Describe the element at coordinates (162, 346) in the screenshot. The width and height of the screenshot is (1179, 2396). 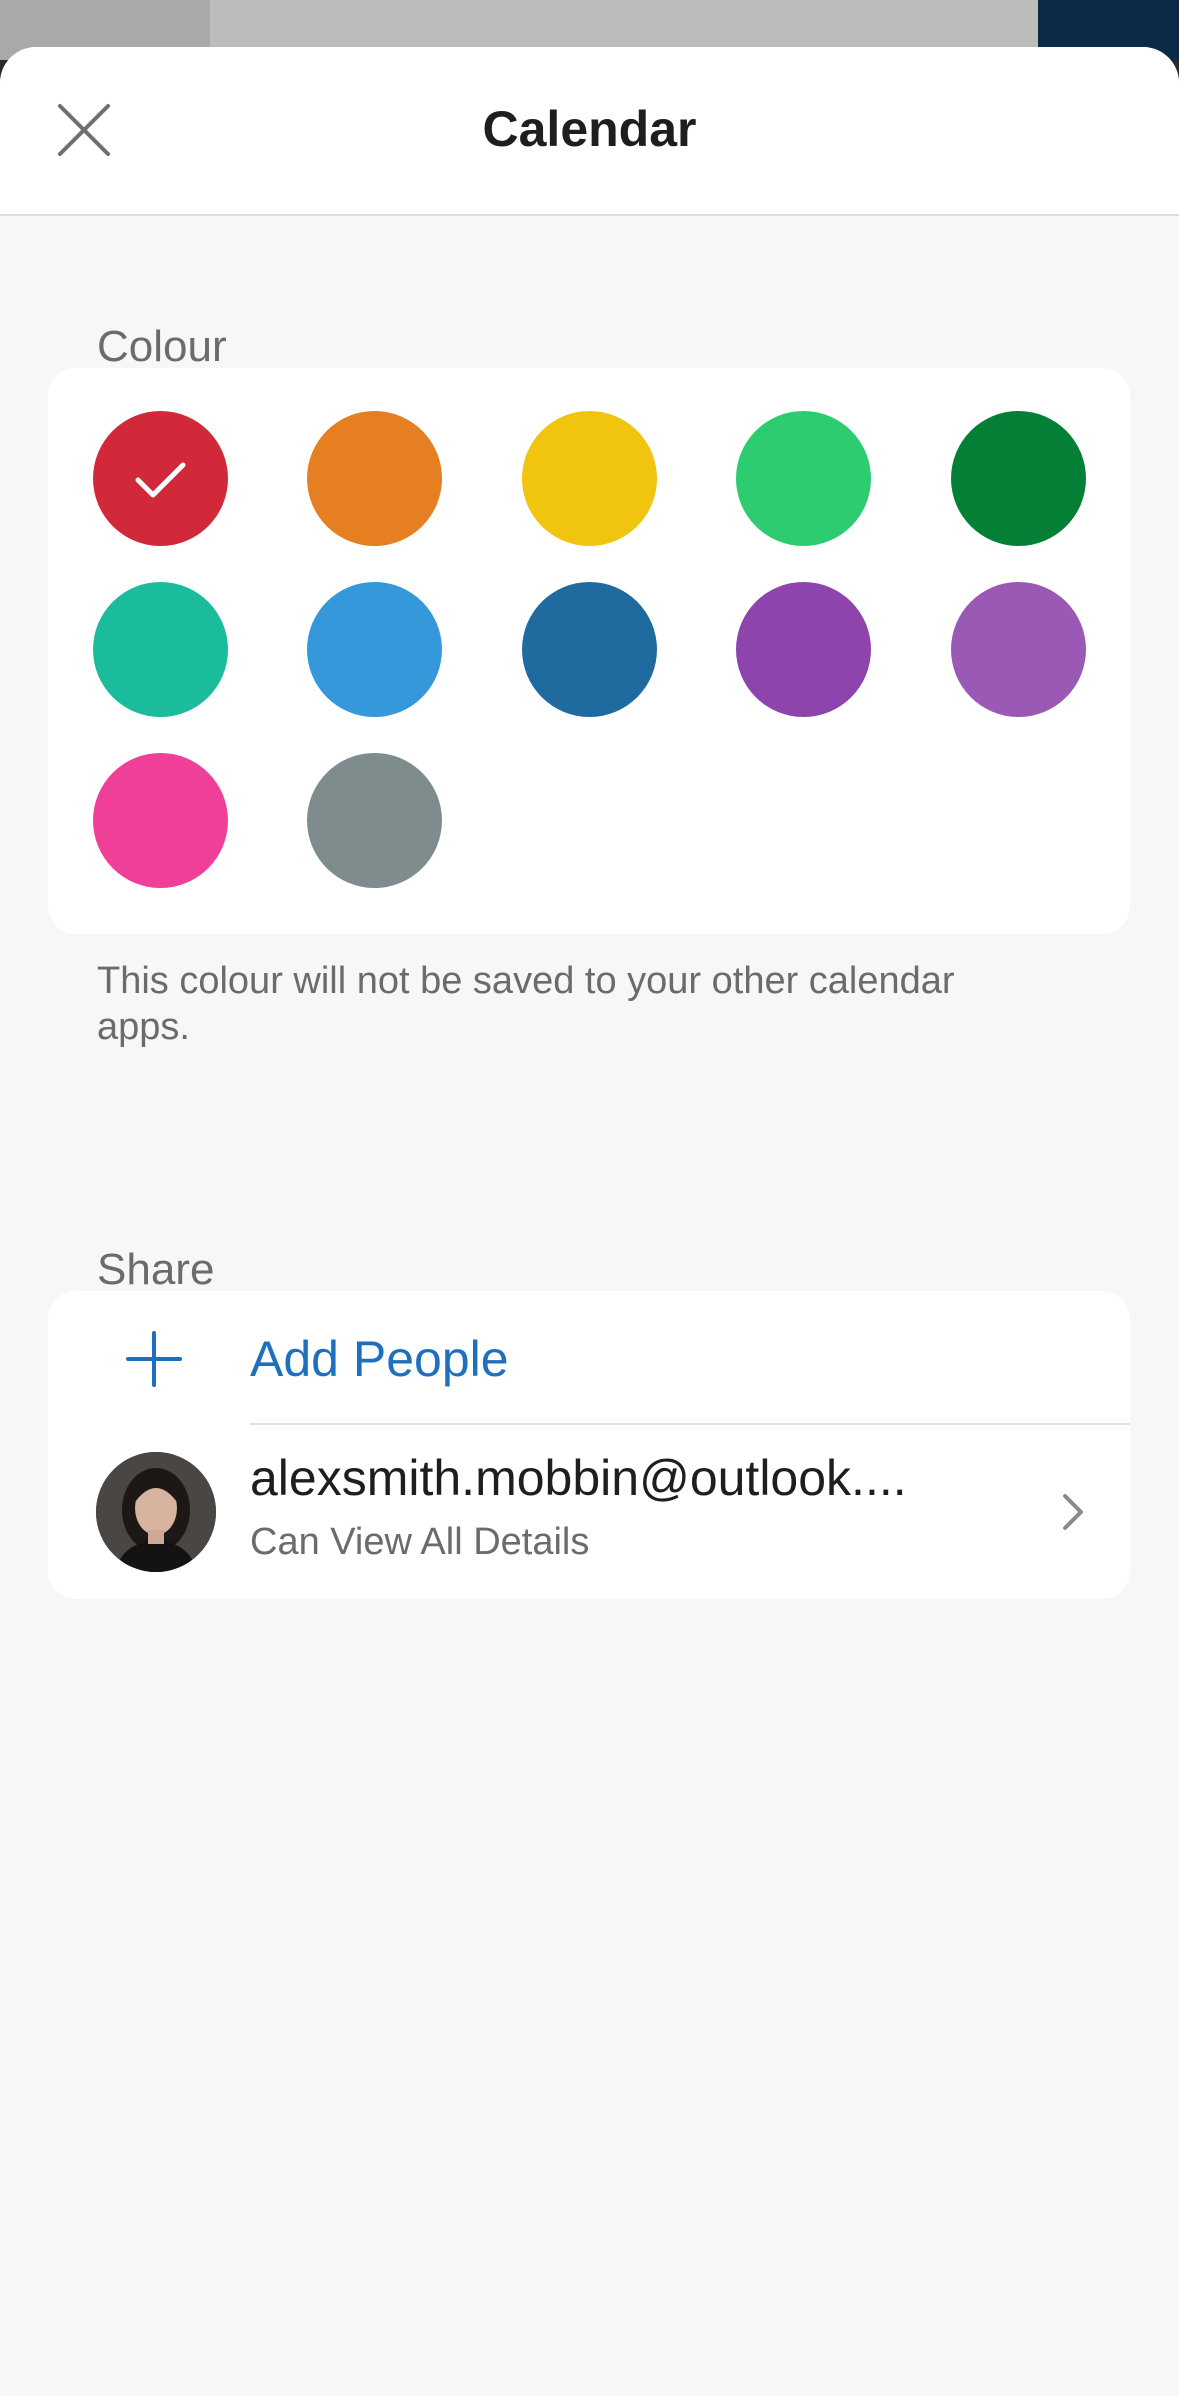
I see `colour-section-label: Colour` at that location.